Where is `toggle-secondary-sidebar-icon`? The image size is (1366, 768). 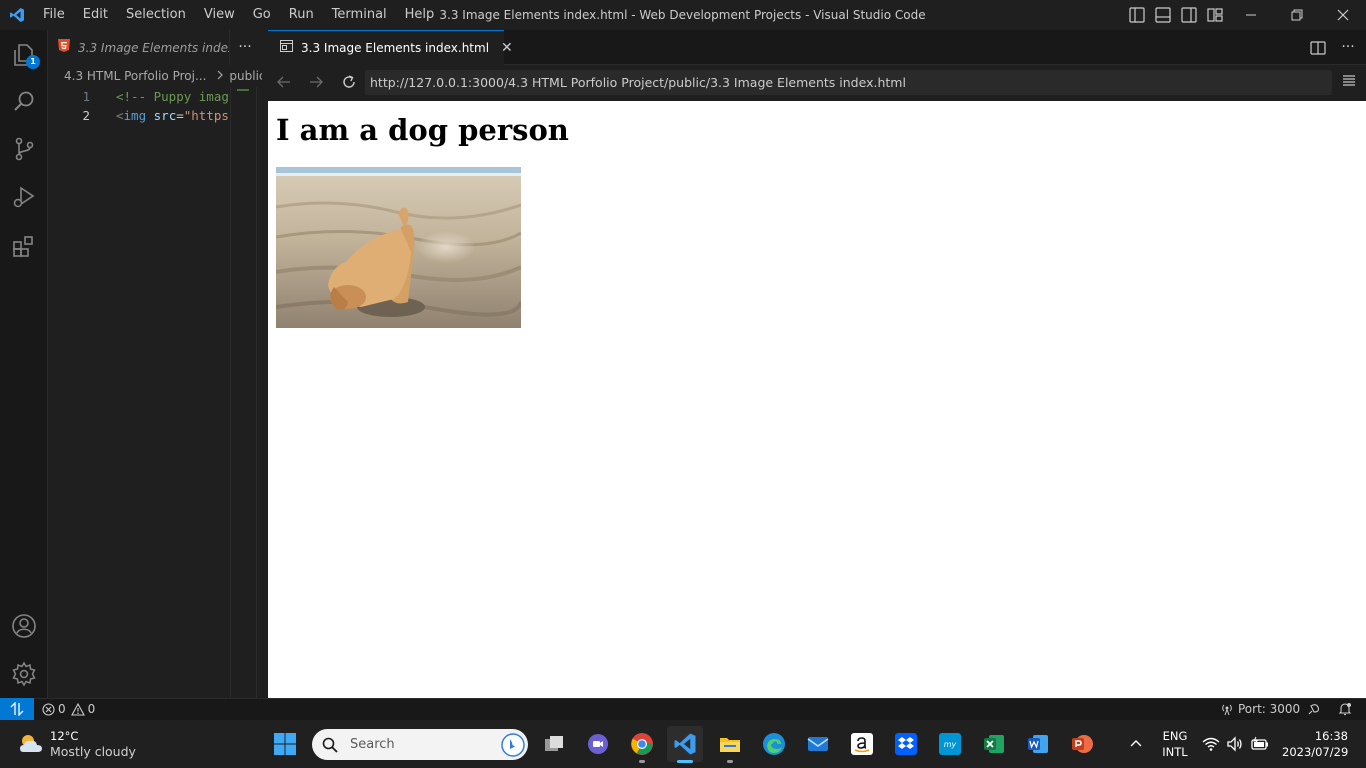 toggle-secondary-sidebar-icon is located at coordinates (1189, 15).